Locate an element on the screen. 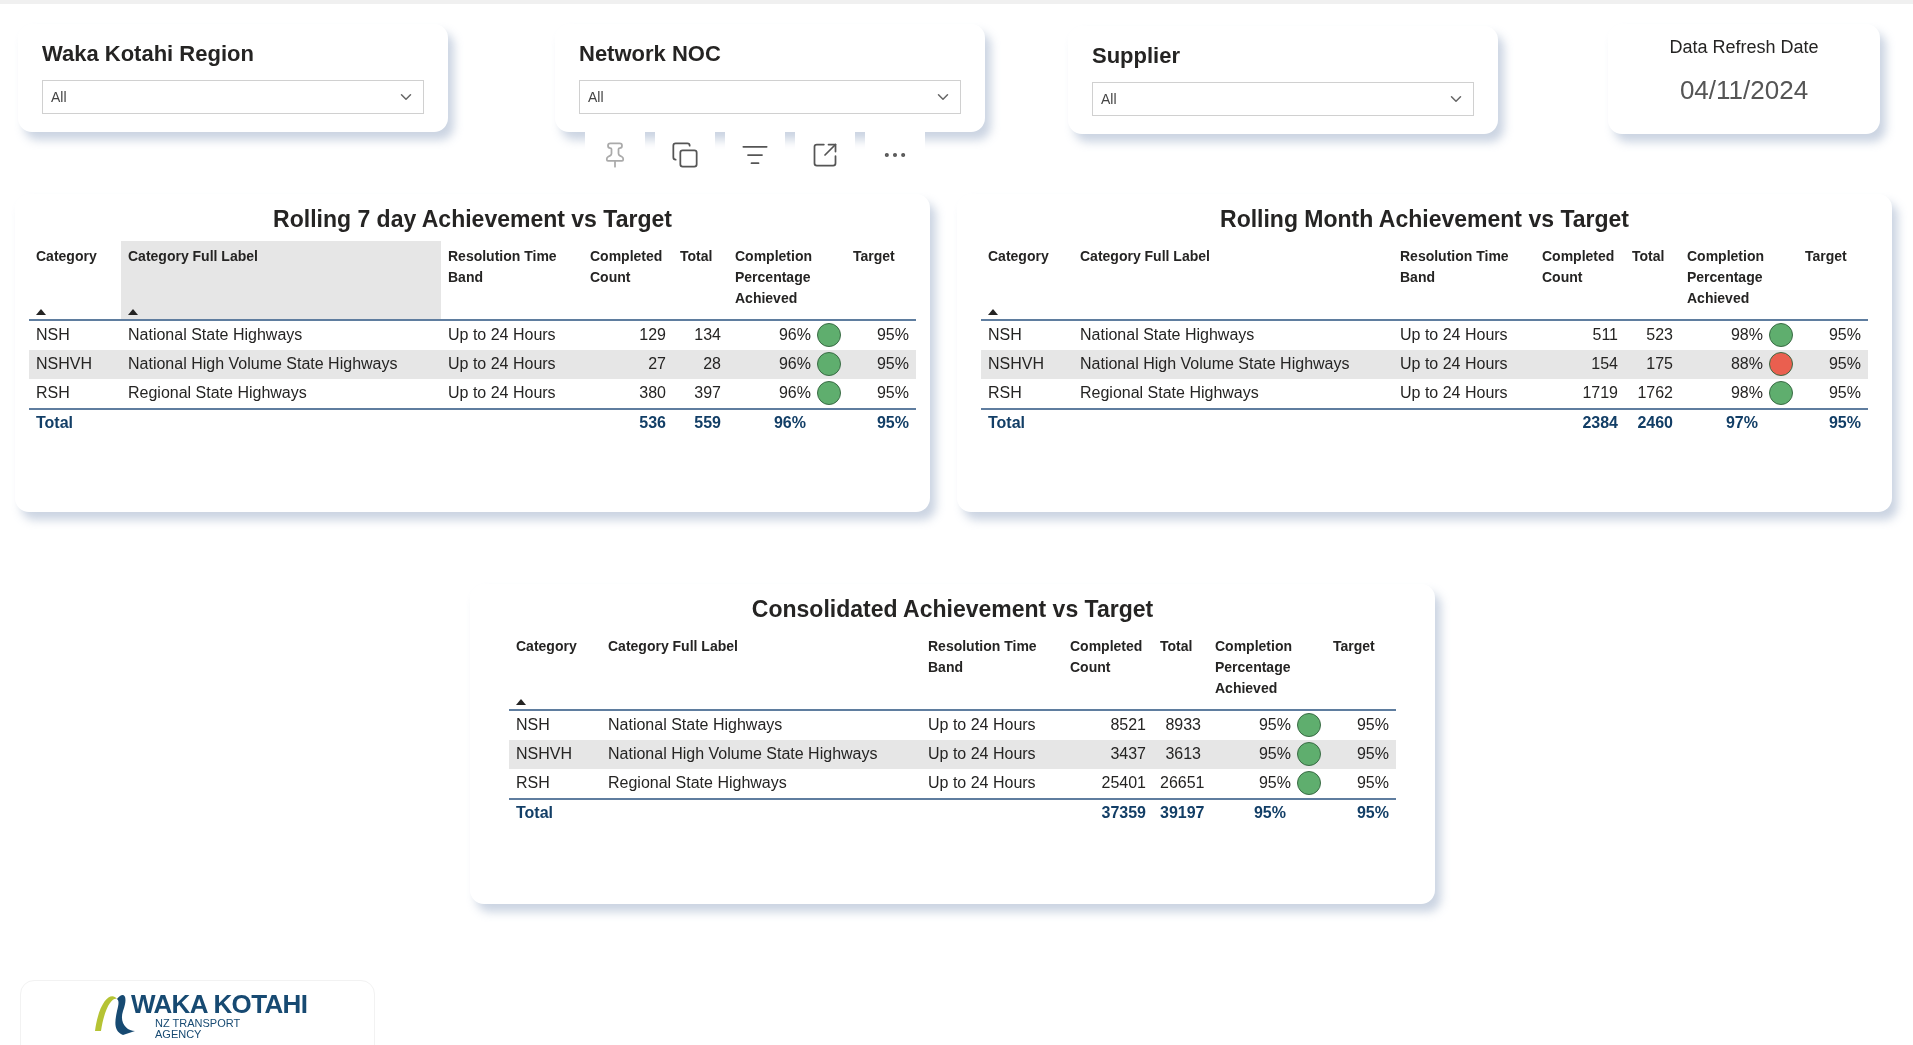 This screenshot has height=1045, width=1913. logo-subtext: NZ TRANSPORT is located at coordinates (198, 1023).